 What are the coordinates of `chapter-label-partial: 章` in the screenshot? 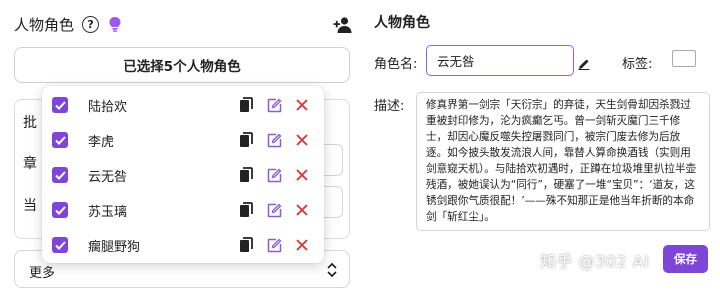 It's located at (30, 164).